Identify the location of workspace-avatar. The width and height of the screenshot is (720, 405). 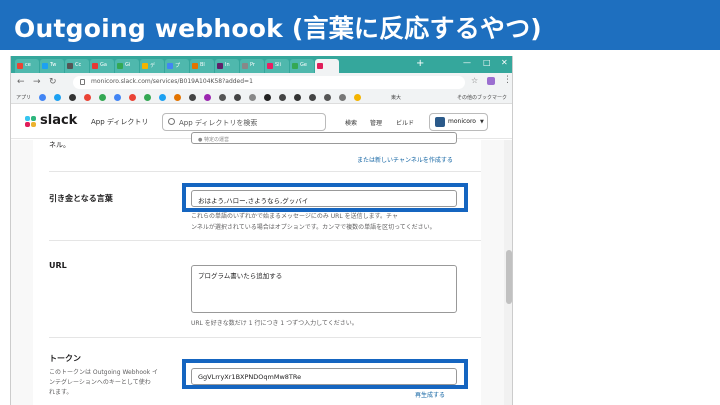
(440, 122).